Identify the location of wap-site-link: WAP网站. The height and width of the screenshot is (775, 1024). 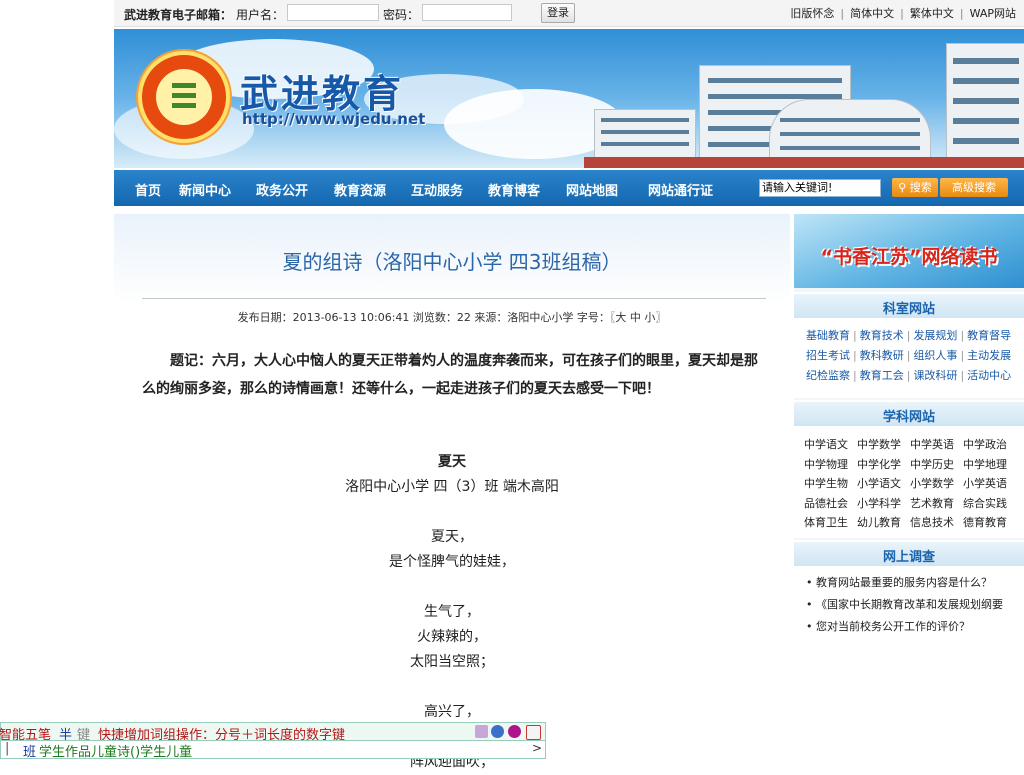
(993, 13).